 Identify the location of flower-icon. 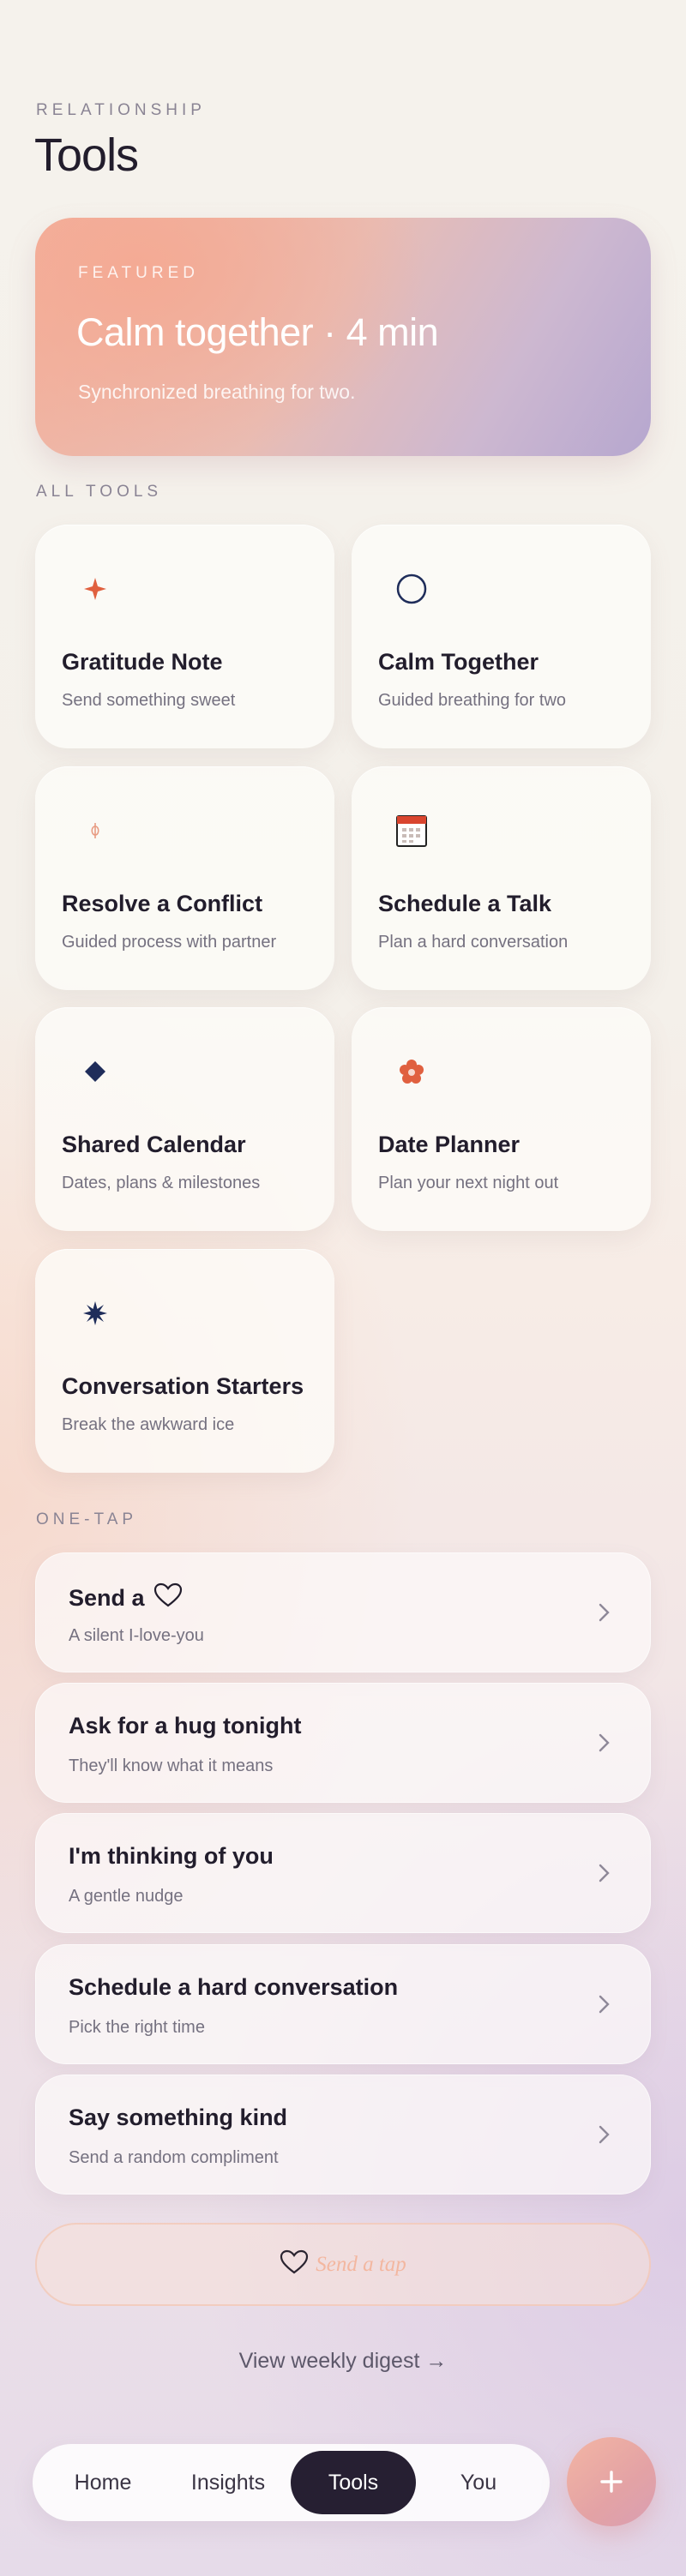
(411, 1071).